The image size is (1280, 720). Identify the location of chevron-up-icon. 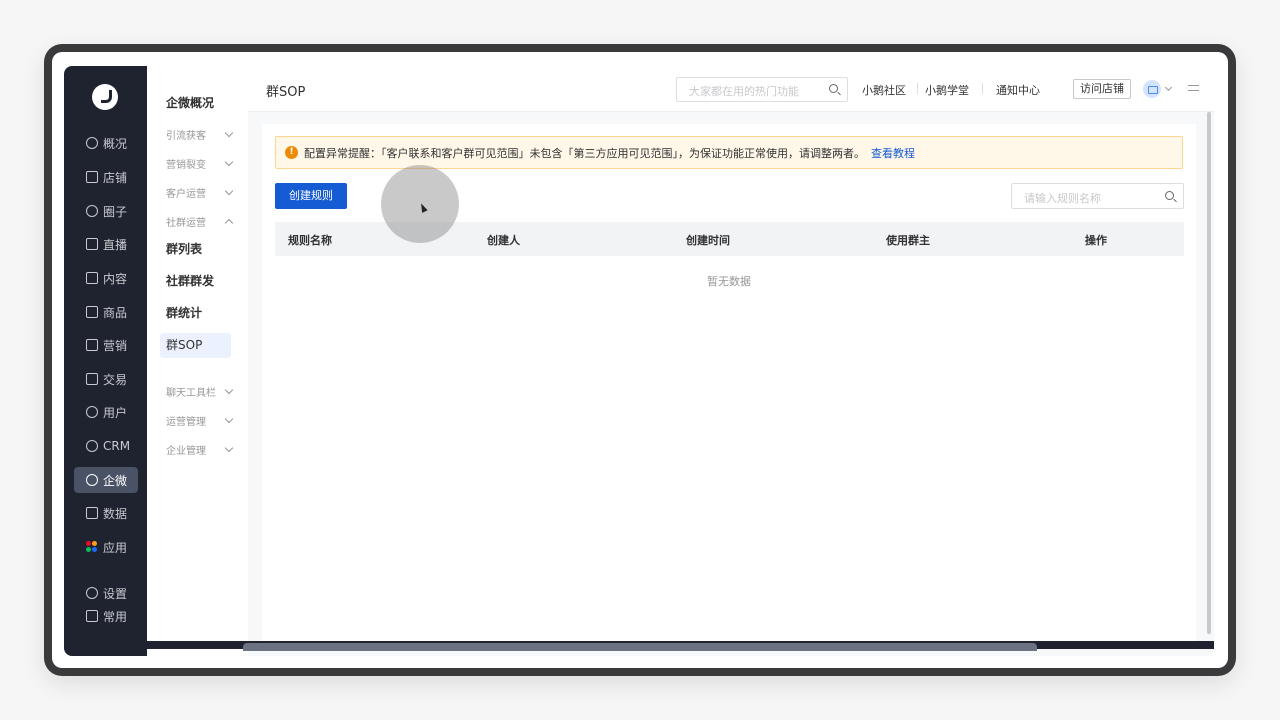
(229, 223).